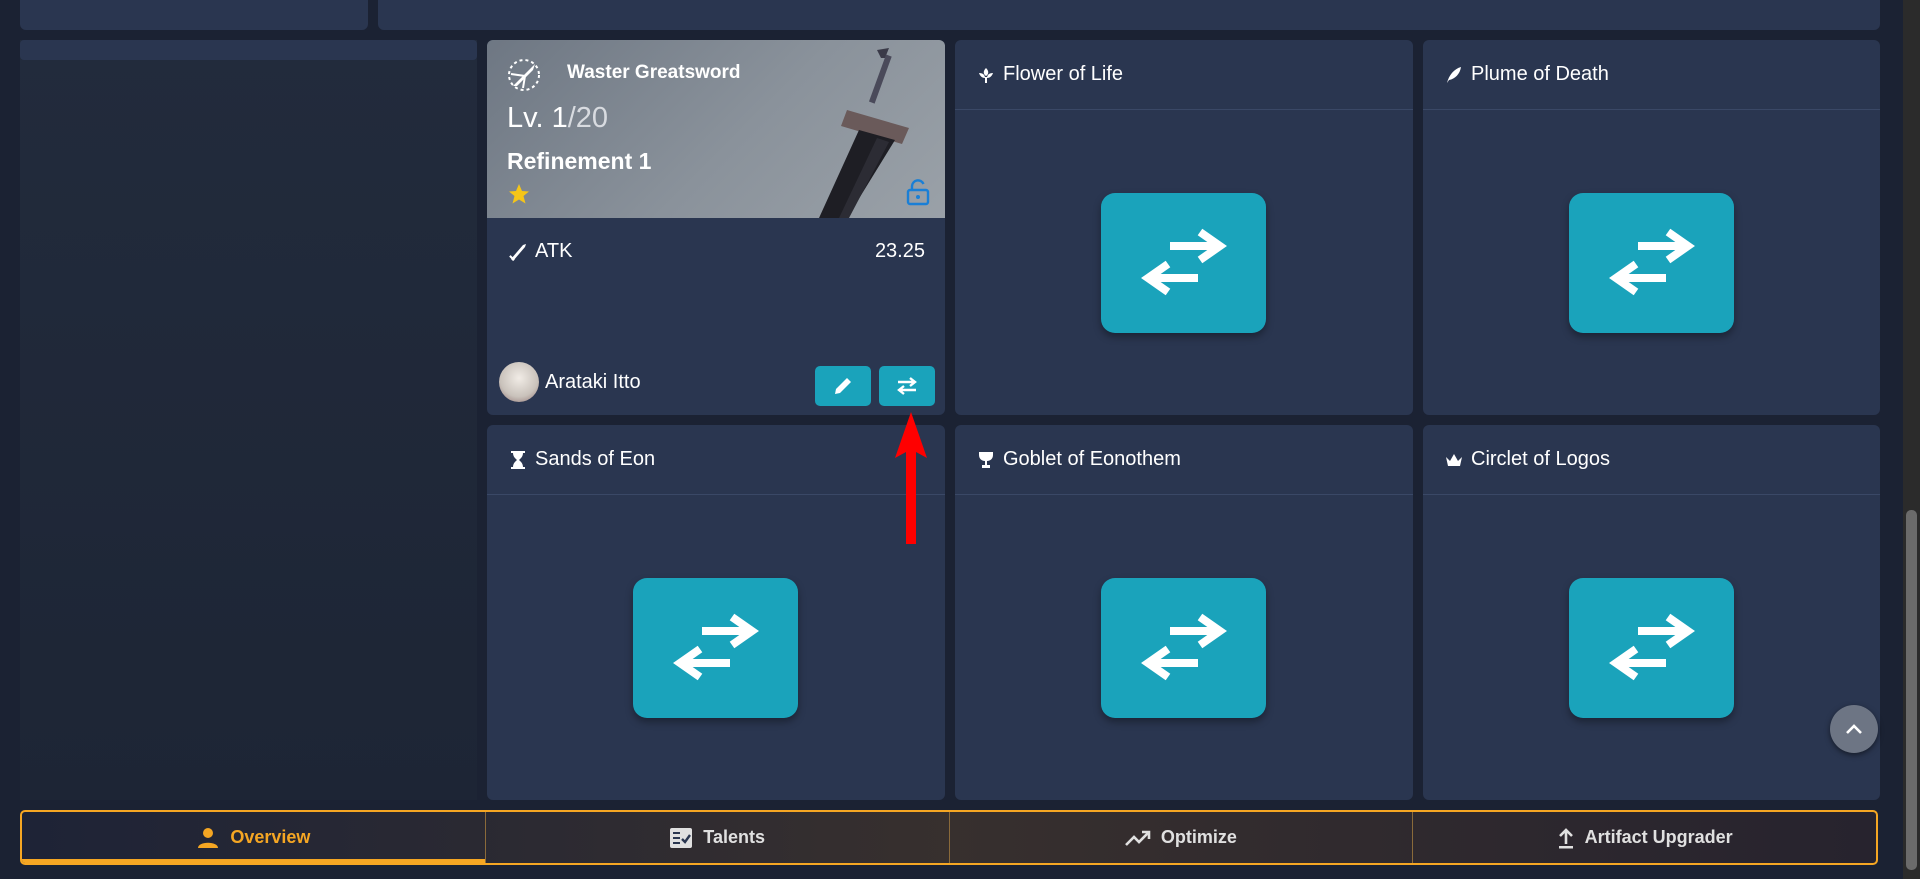  Describe the element at coordinates (1658, 837) in the screenshot. I see `tab-label: Artifact Upgrader` at that location.